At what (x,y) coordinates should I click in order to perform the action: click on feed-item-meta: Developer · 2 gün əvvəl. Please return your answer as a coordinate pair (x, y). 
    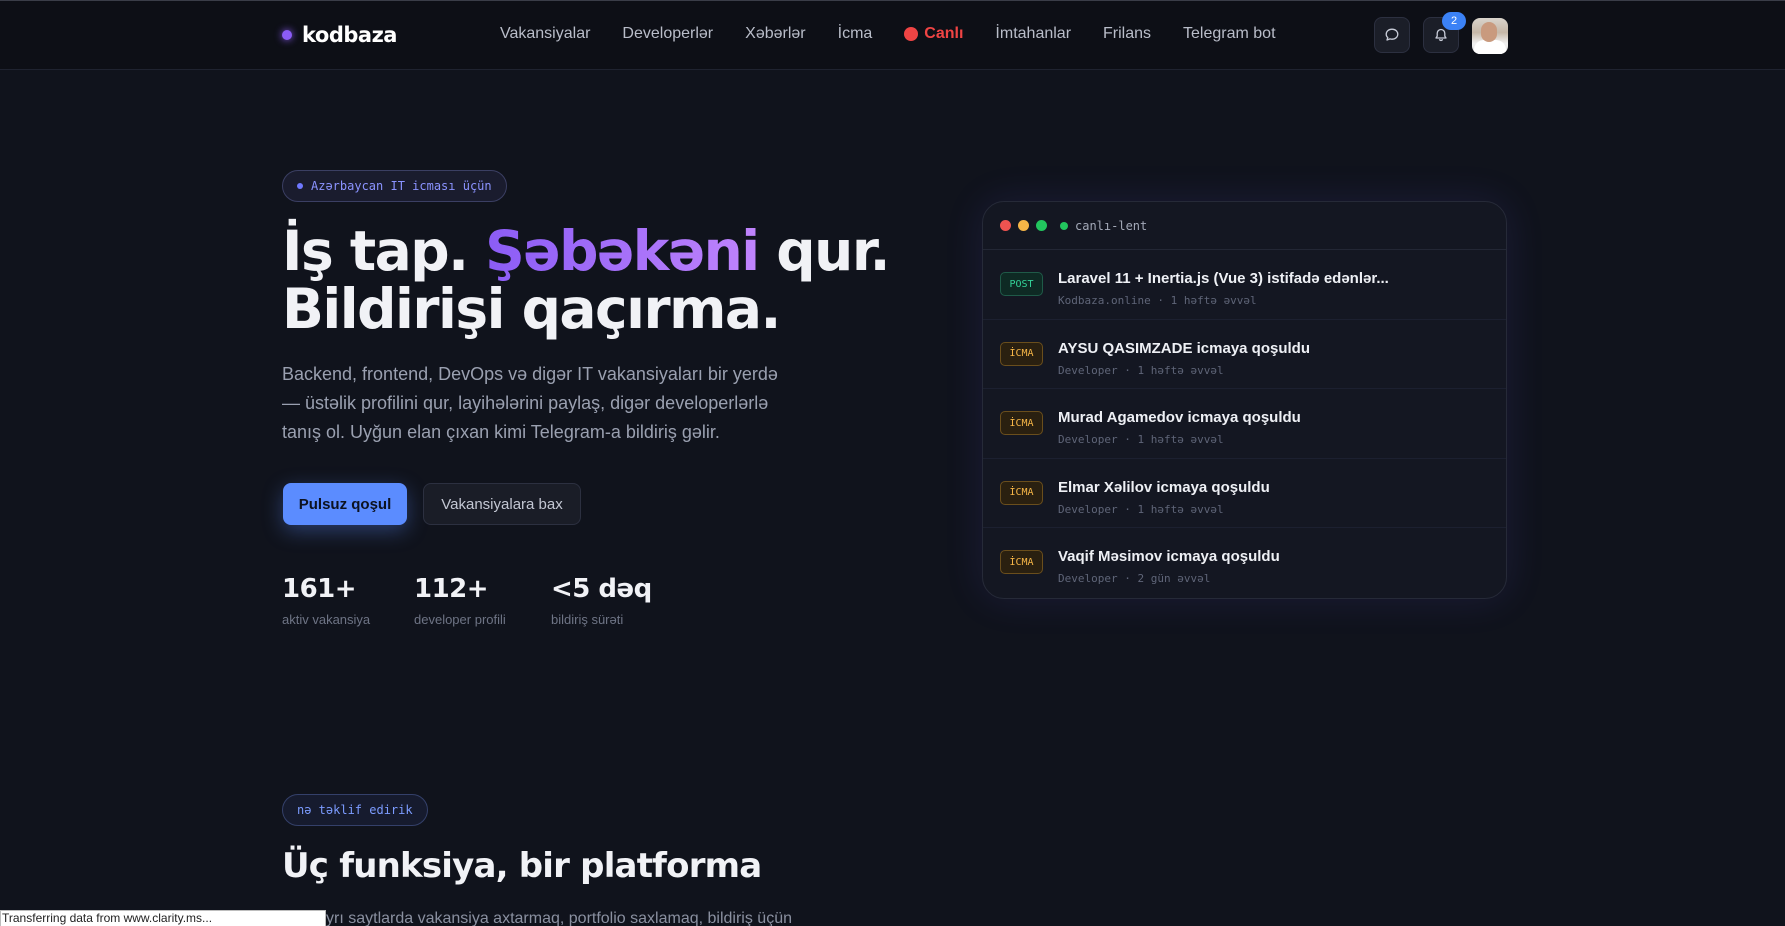
    Looking at the image, I should click on (1134, 579).